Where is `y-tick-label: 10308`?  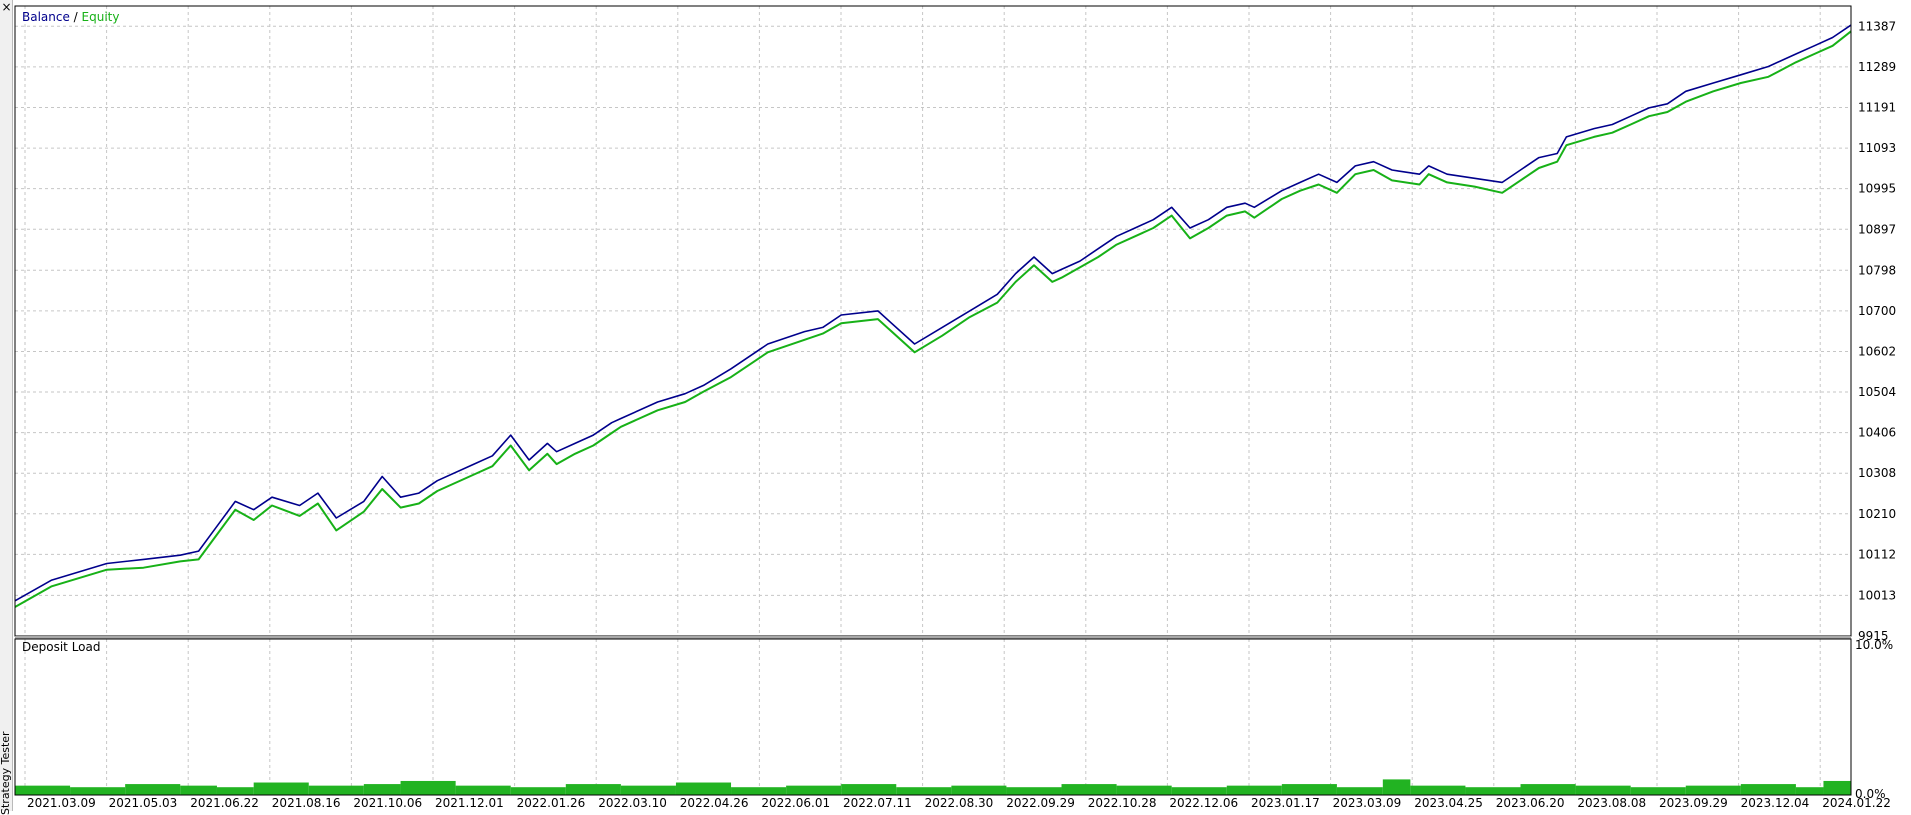
y-tick-label: 10308 is located at coordinates (1877, 473).